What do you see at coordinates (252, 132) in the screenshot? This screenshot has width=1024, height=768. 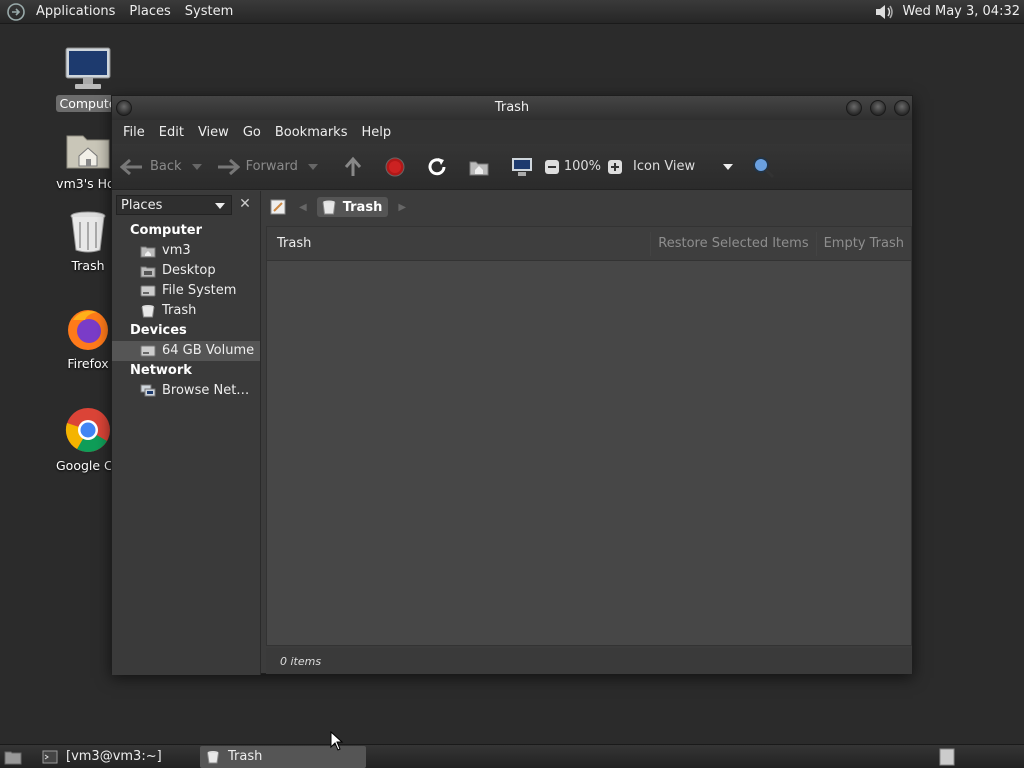 I see `menu-go: Go` at bounding box center [252, 132].